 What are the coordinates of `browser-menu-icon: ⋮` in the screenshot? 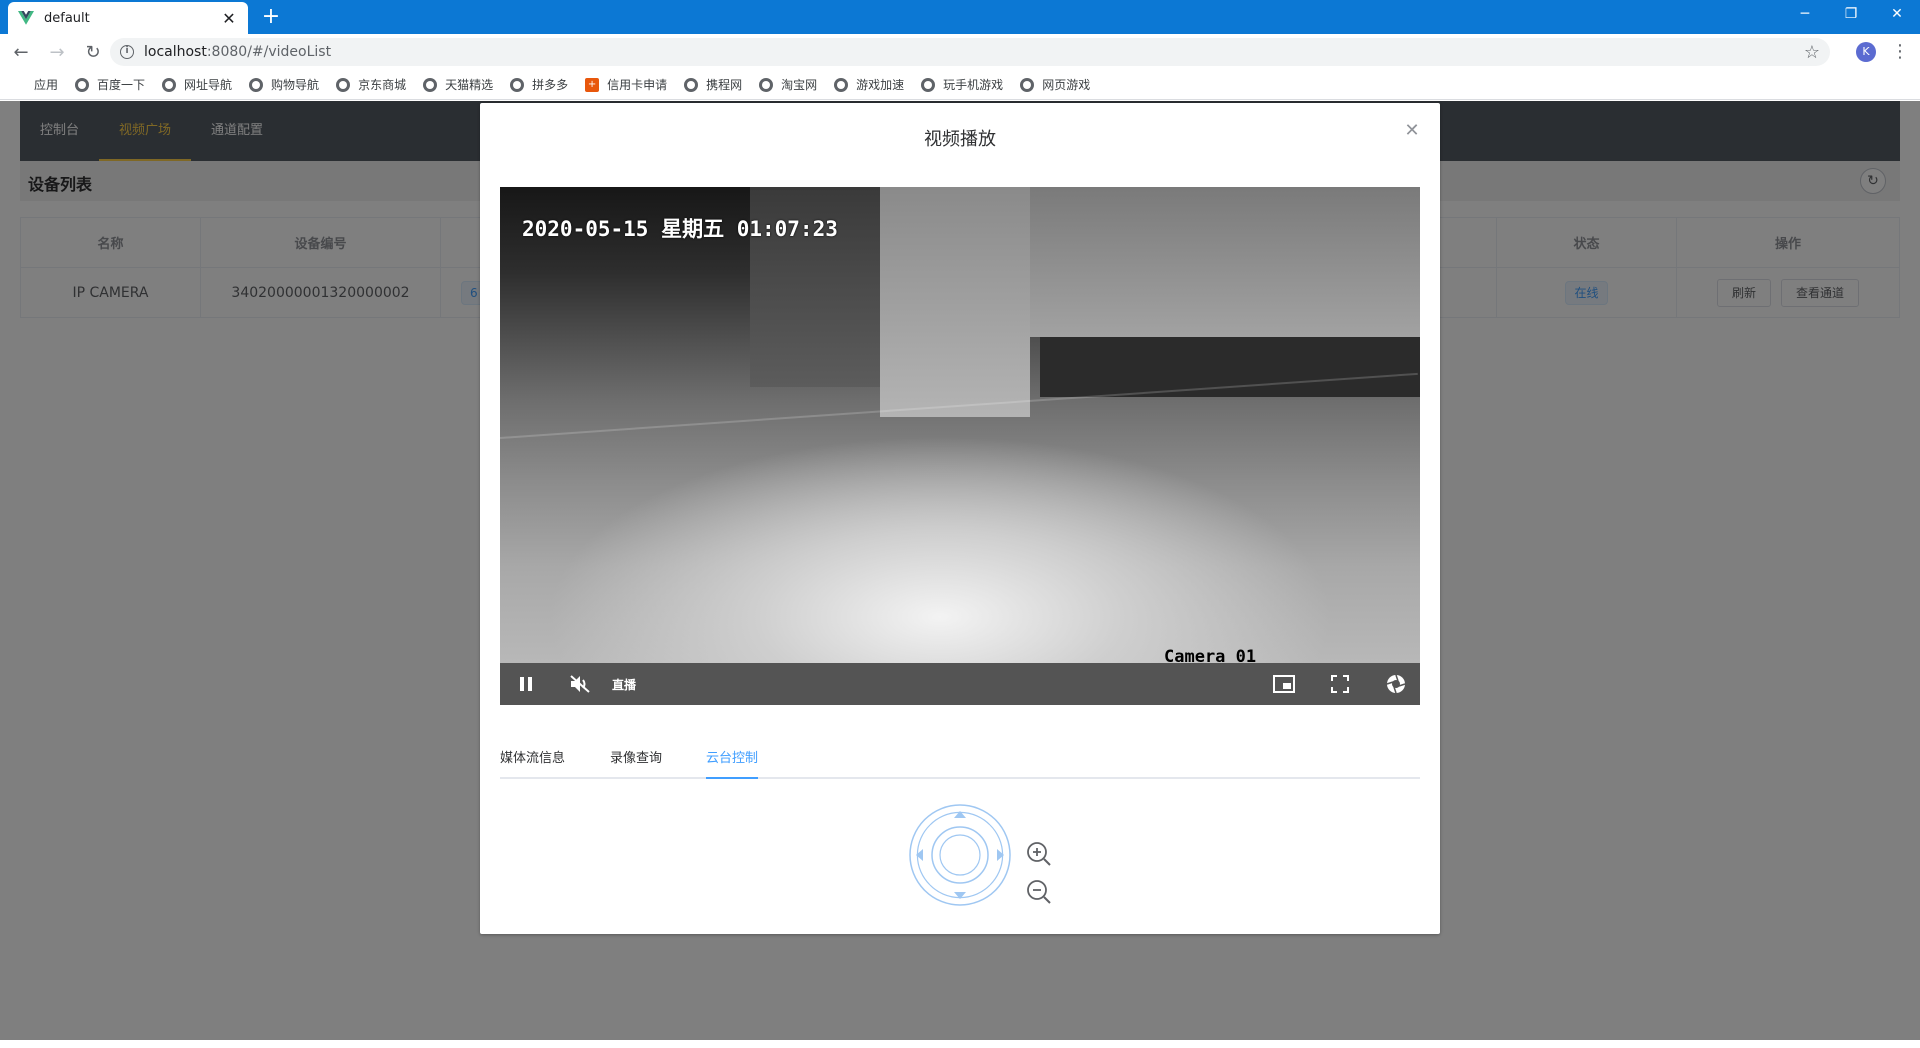 It's located at (1900, 52).